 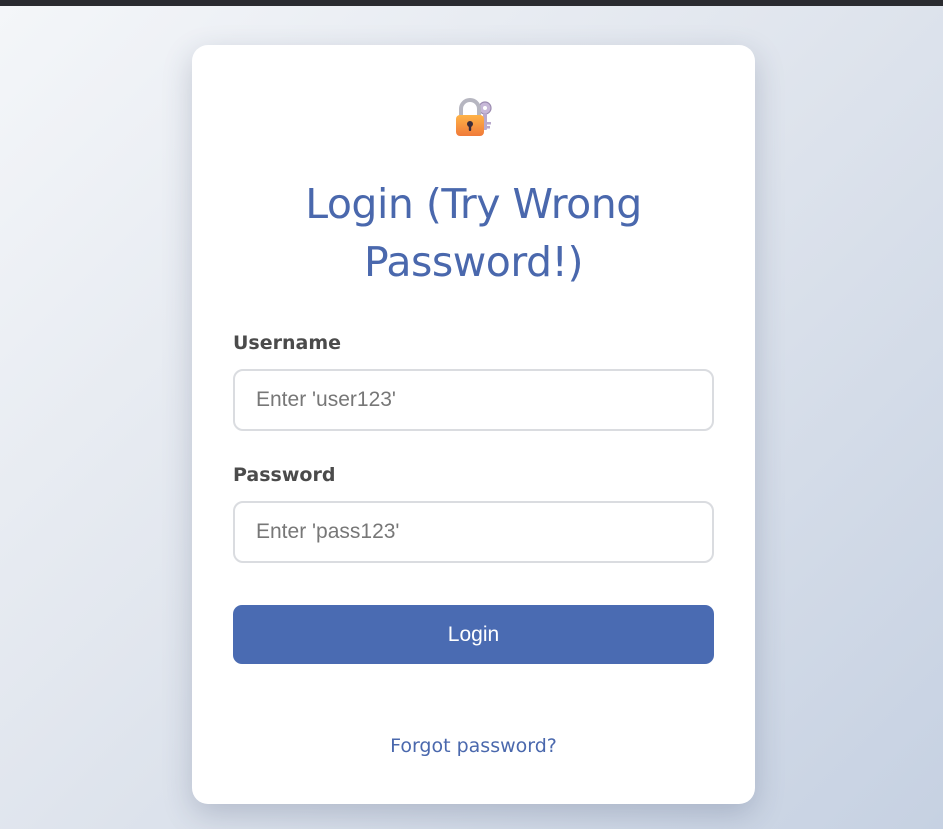 I want to click on forgot-password-link: Forgot password?, so click(x=473, y=746).